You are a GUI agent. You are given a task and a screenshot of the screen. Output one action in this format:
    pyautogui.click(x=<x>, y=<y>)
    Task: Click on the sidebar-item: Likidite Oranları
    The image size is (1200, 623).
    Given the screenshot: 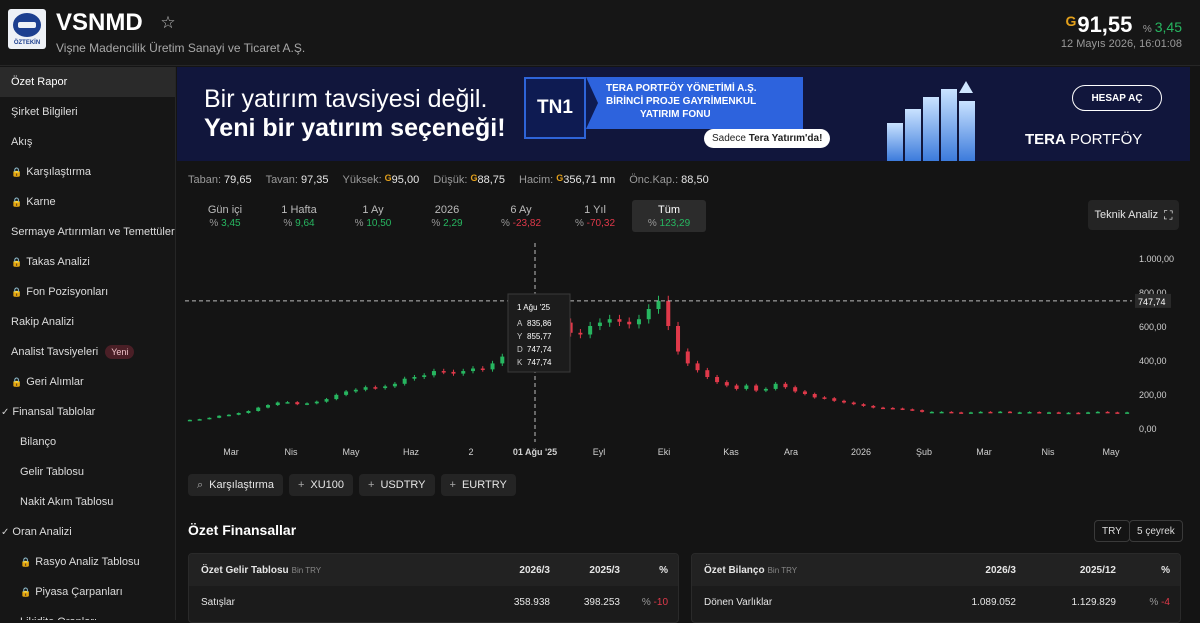 What is the action you would take?
    pyautogui.click(x=87, y=613)
    